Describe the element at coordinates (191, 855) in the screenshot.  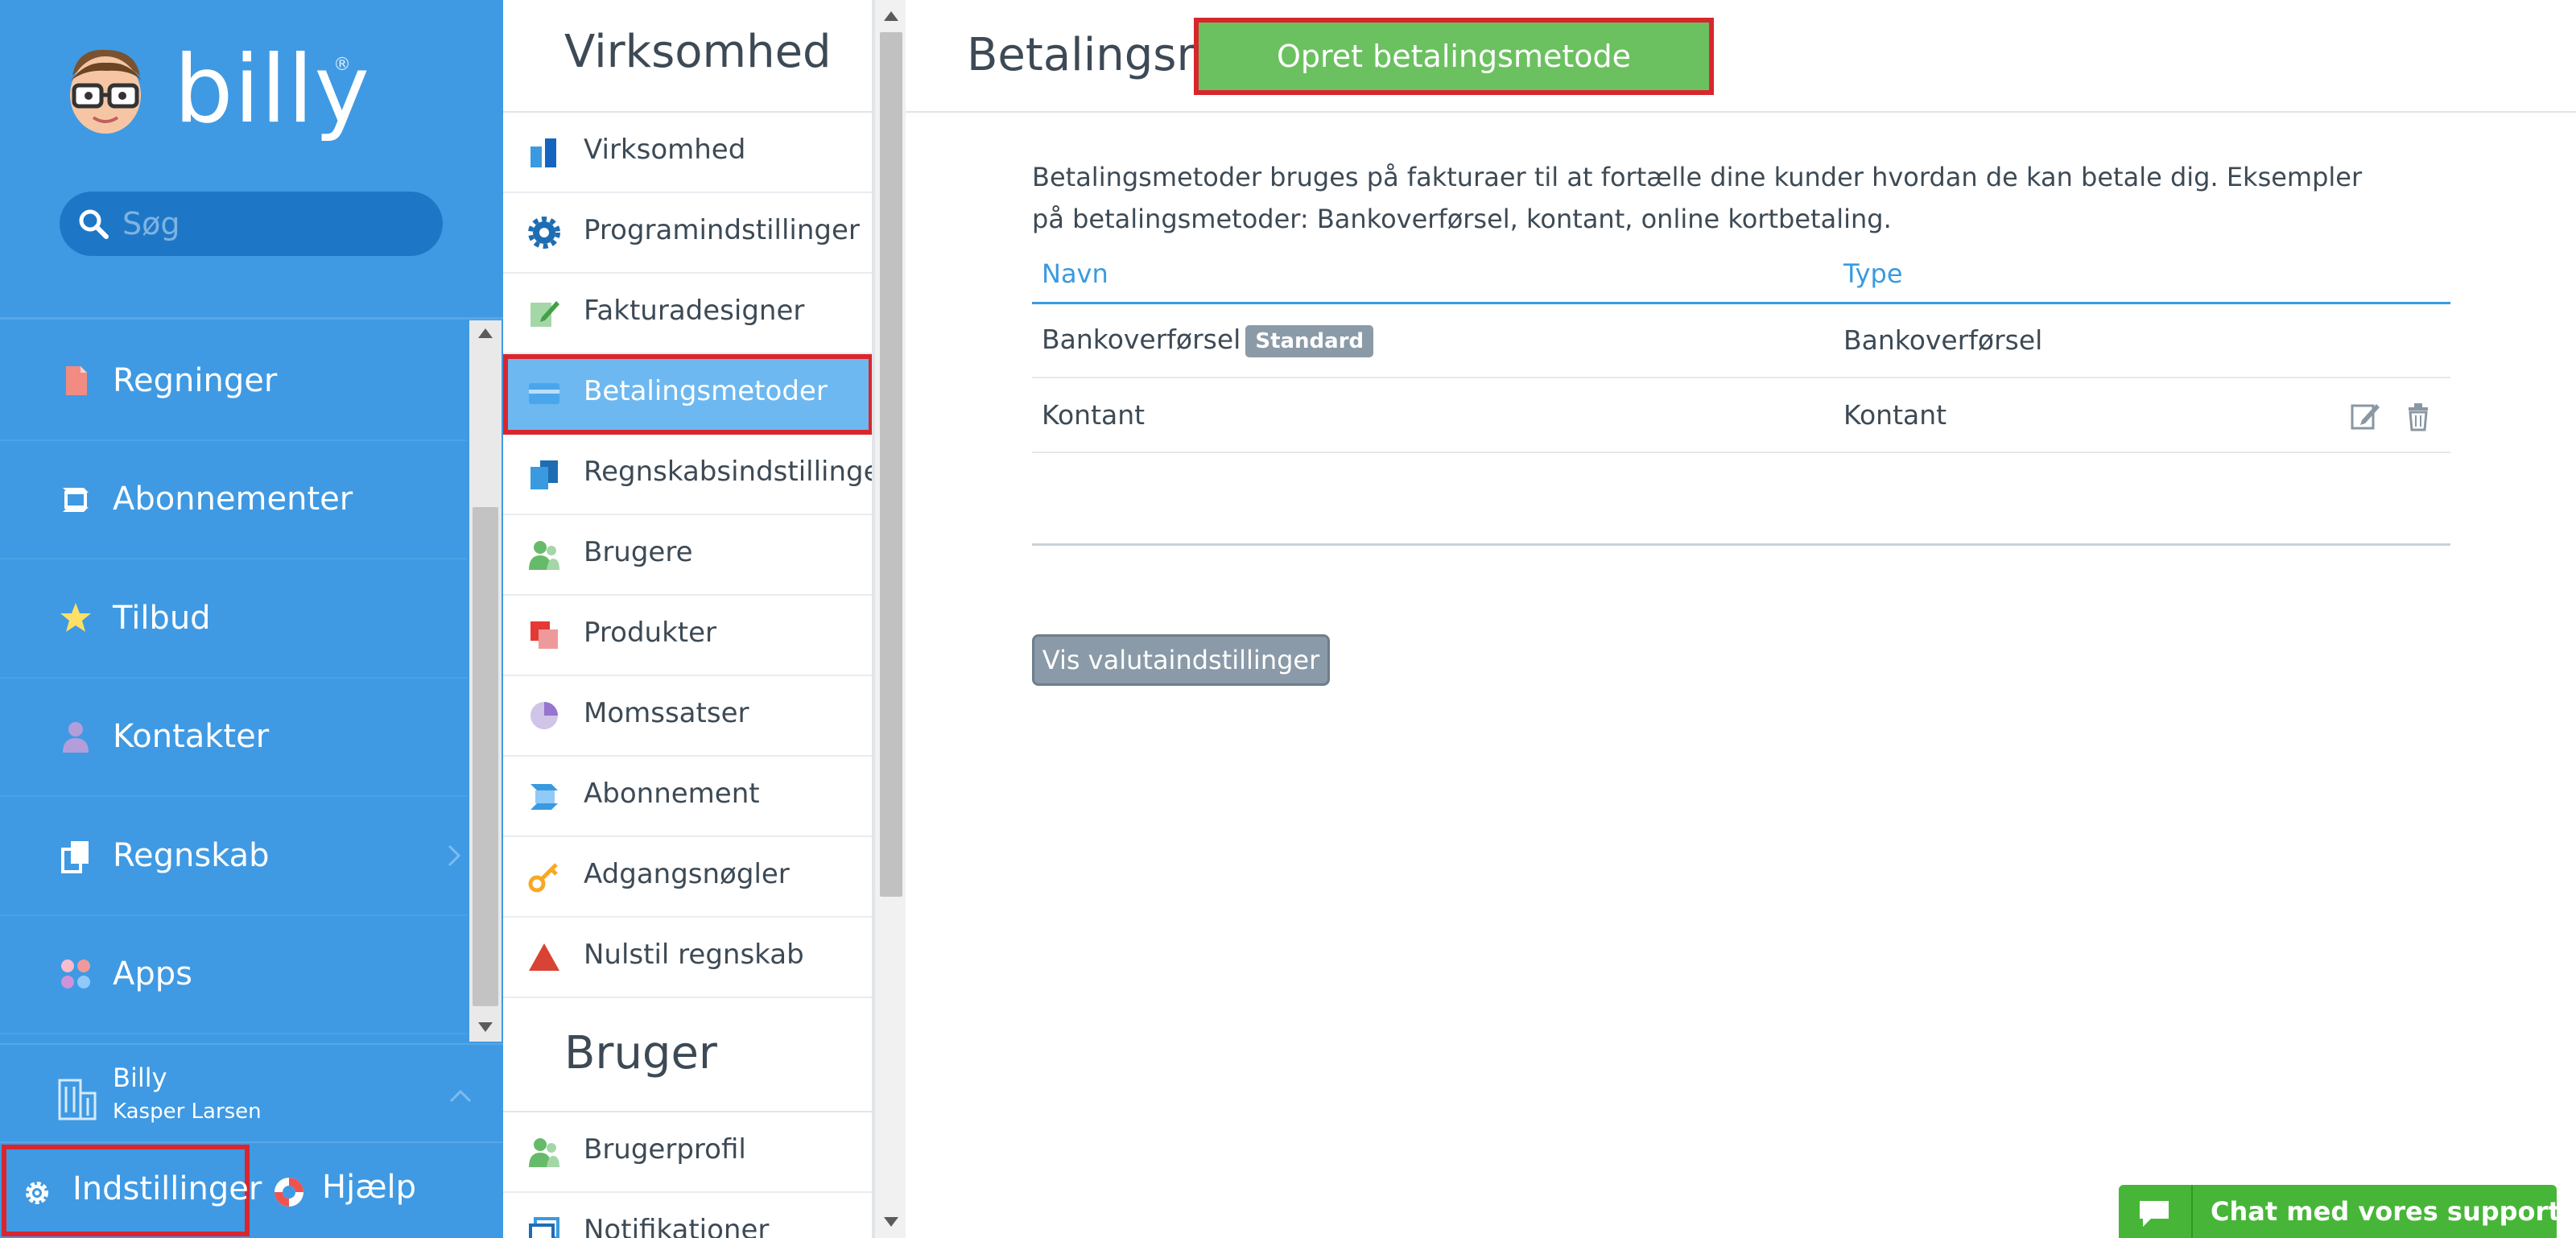
I see `sidebar-item-label: Regnskab` at that location.